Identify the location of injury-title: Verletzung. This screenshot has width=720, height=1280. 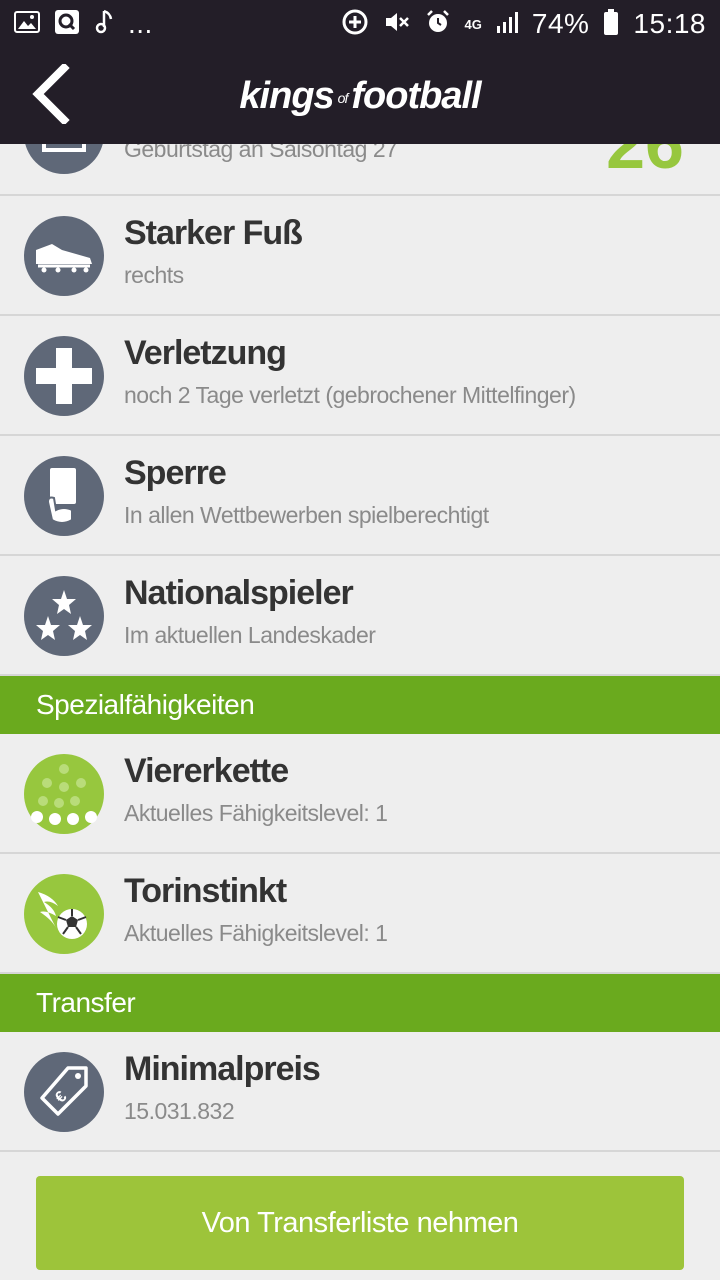
(205, 353).